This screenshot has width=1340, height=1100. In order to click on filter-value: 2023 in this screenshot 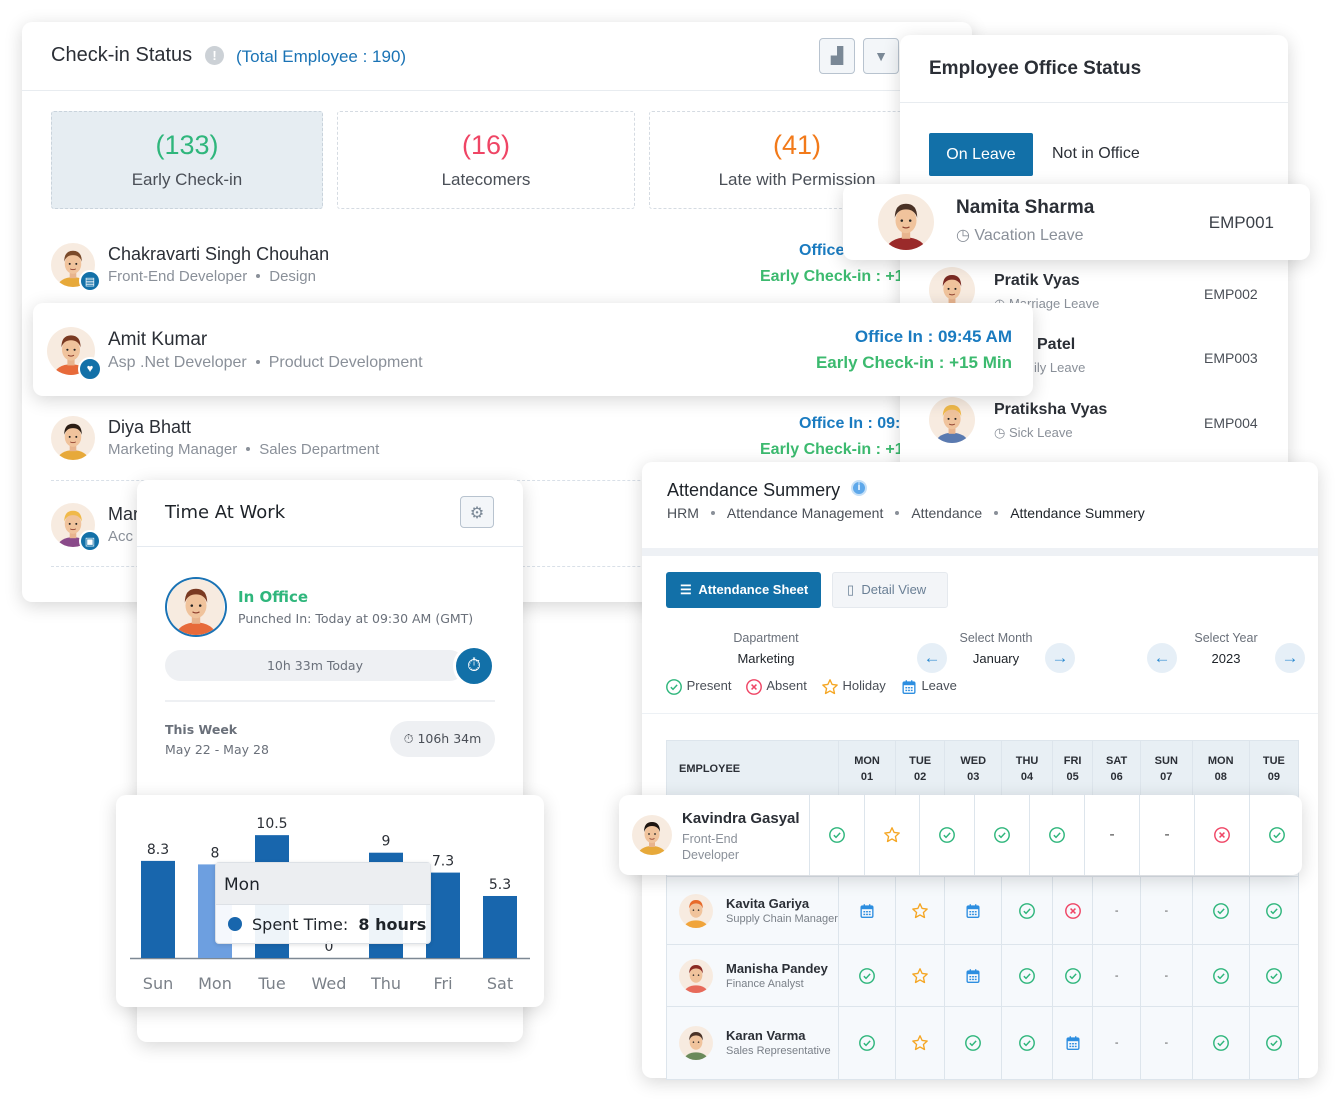, I will do `click(1226, 658)`.